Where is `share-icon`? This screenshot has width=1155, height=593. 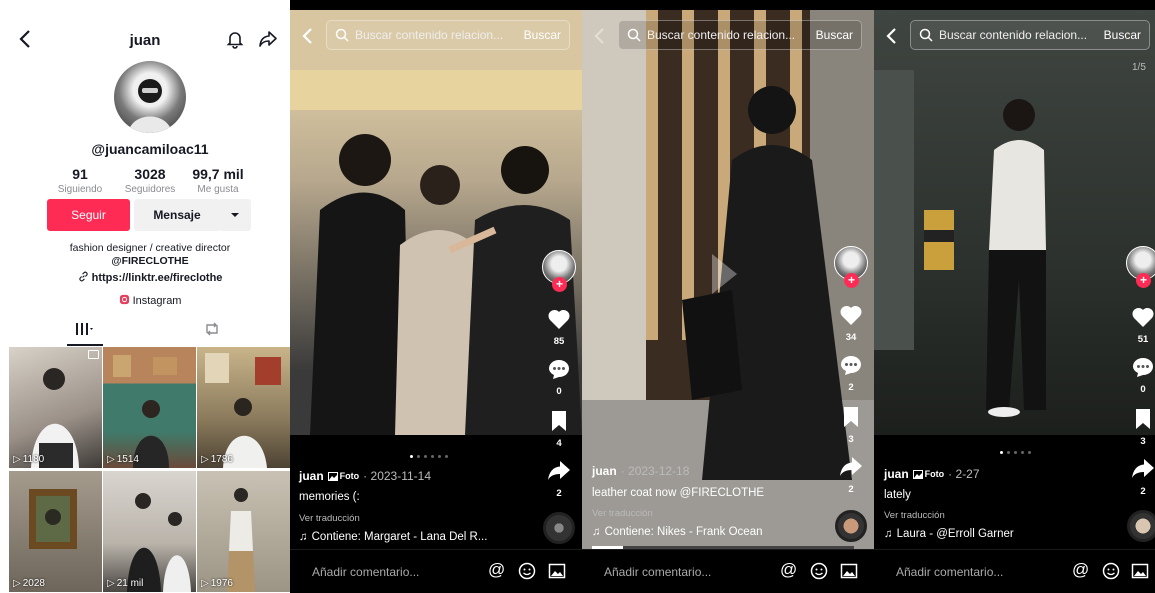
share-icon is located at coordinates (268, 39).